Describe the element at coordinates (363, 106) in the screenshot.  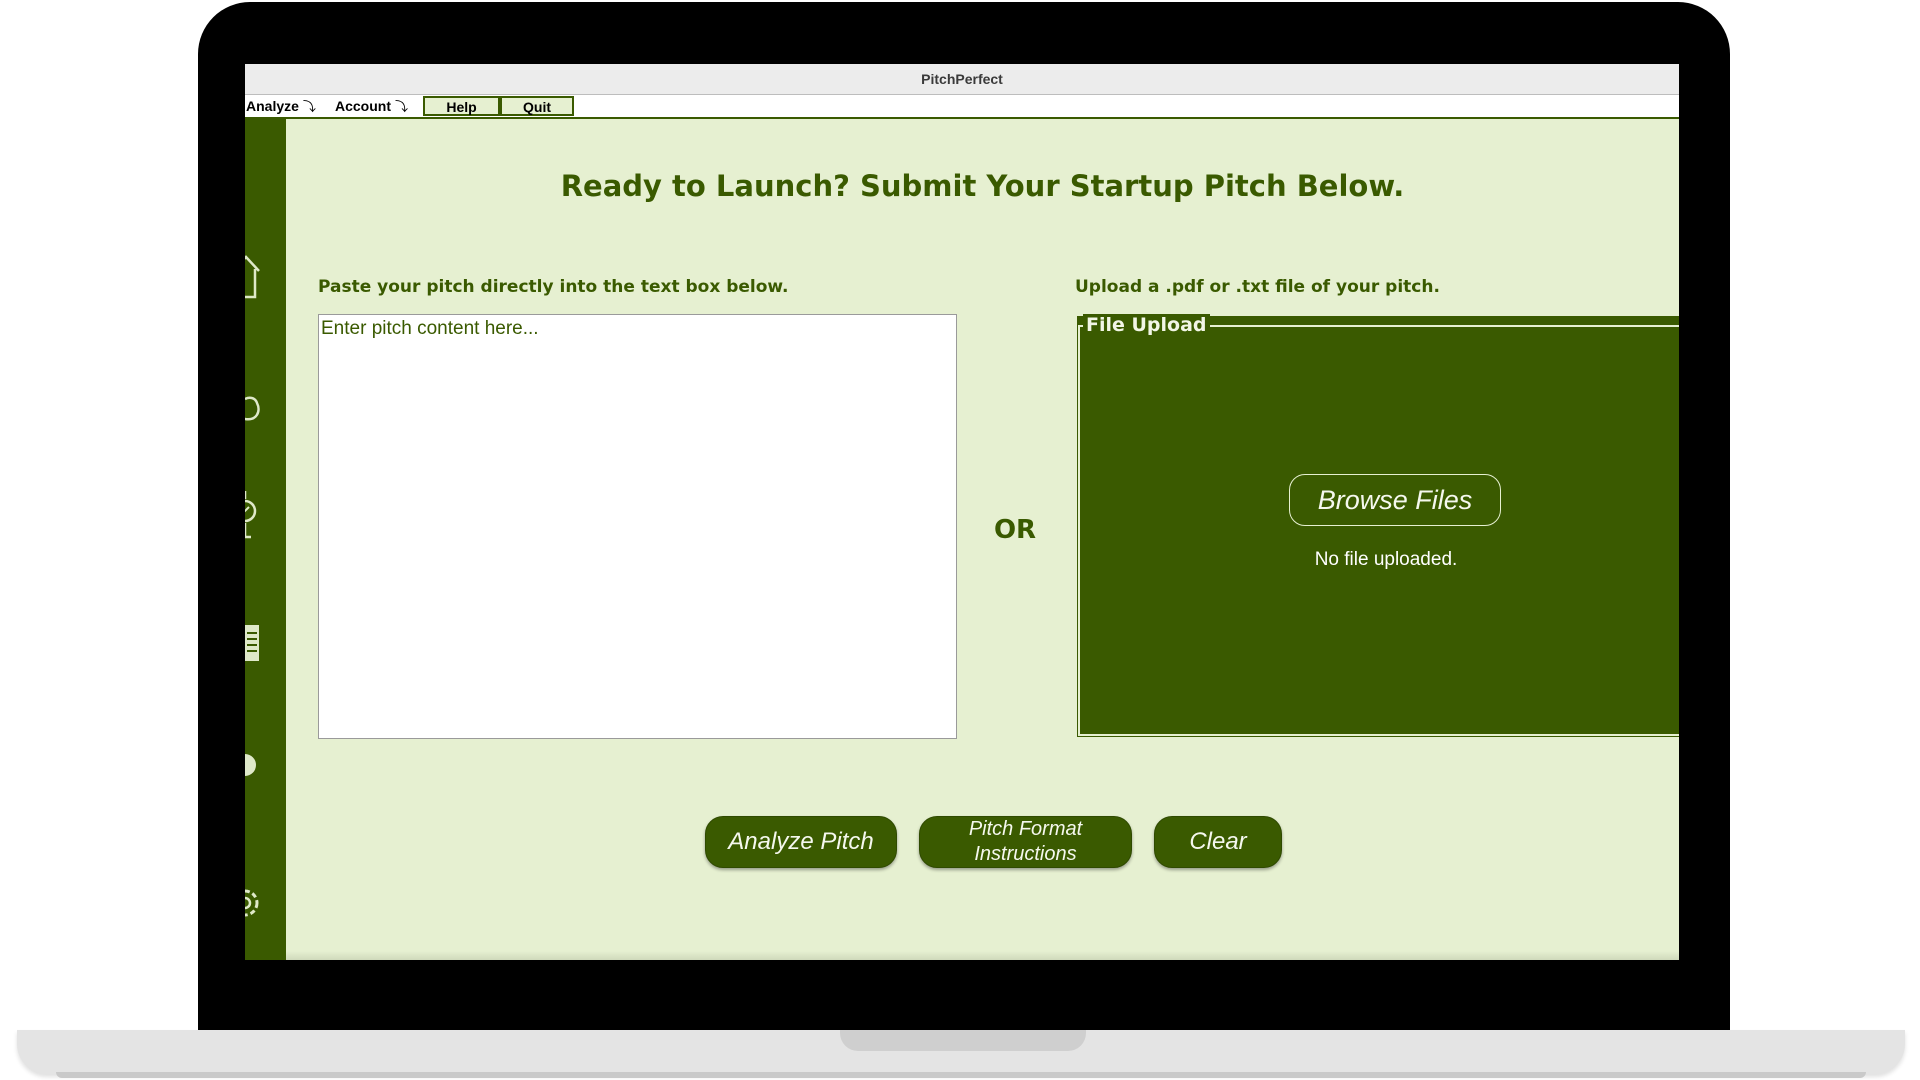
I see `menu-account-label: Account` at that location.